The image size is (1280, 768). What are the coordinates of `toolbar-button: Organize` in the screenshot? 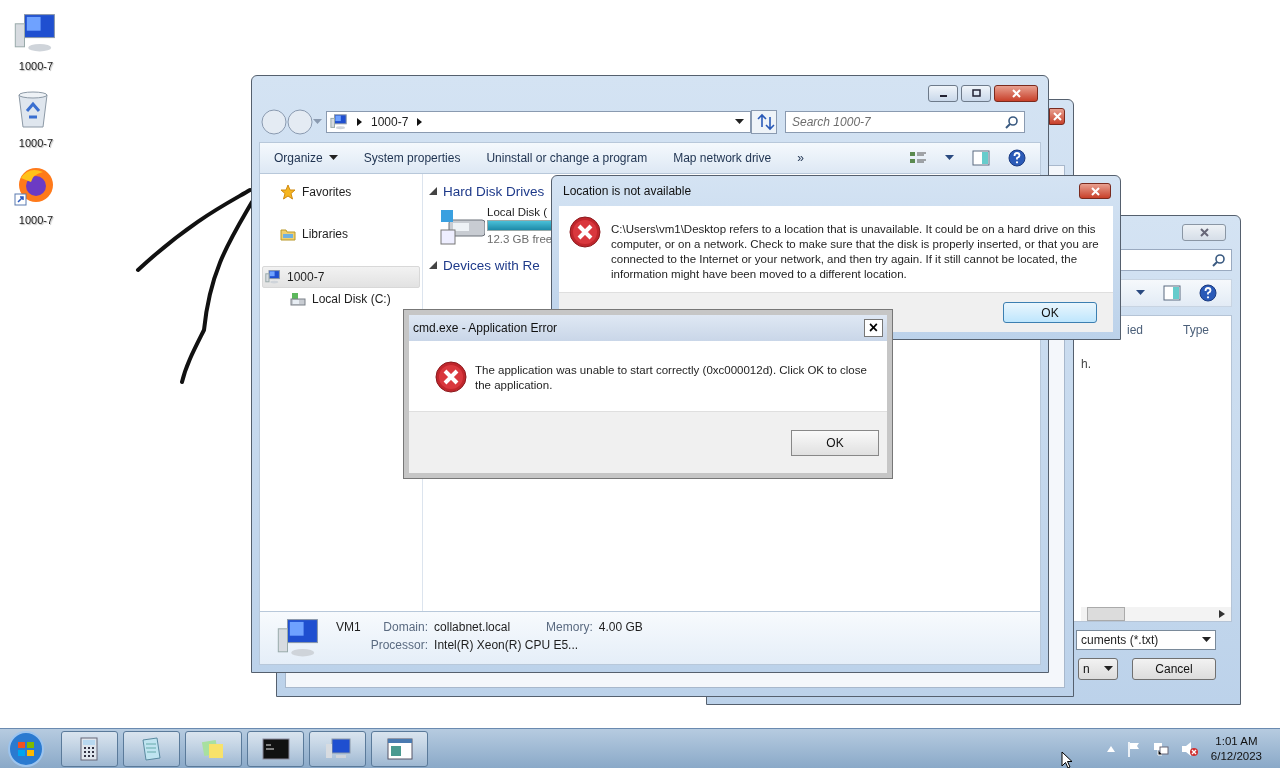 It's located at (306, 158).